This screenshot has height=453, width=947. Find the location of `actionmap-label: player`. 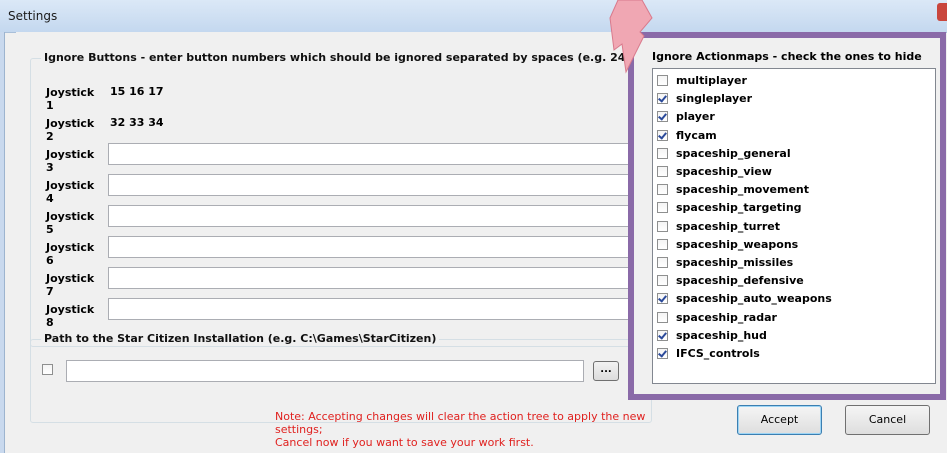

actionmap-label: player is located at coordinates (695, 117).